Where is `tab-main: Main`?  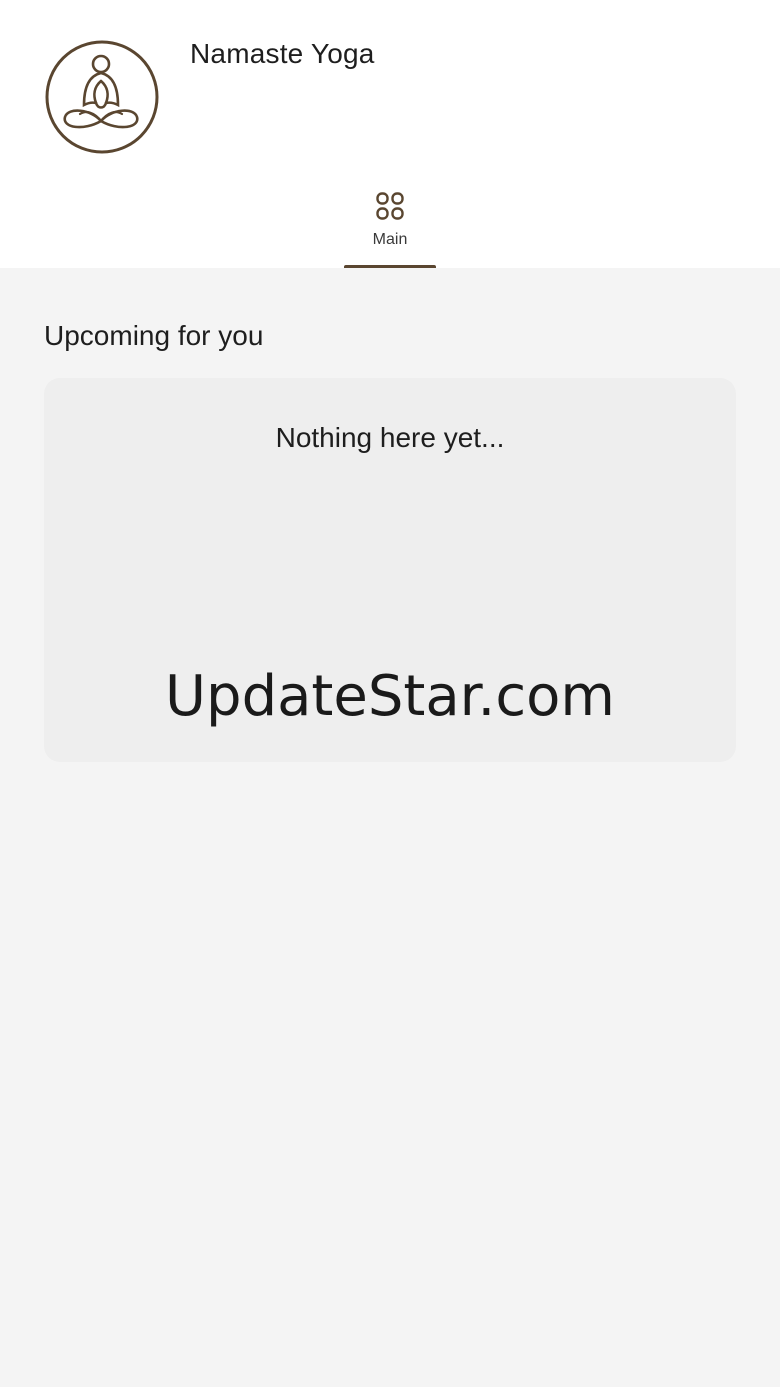
tab-main: Main is located at coordinates (390, 226).